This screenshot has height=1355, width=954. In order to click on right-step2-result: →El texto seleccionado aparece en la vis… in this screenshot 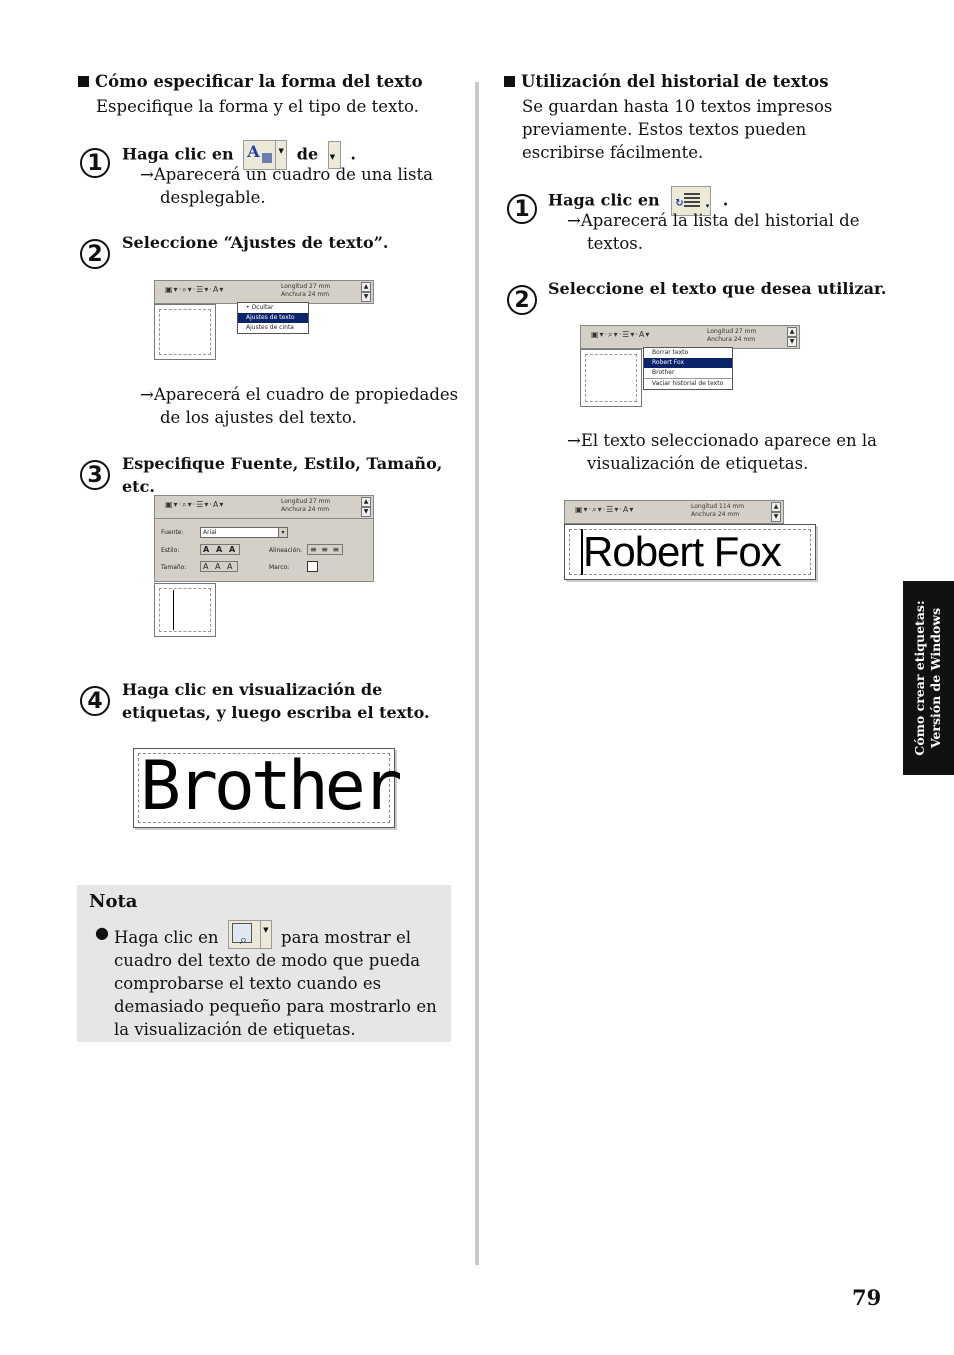, I will do `click(722, 452)`.